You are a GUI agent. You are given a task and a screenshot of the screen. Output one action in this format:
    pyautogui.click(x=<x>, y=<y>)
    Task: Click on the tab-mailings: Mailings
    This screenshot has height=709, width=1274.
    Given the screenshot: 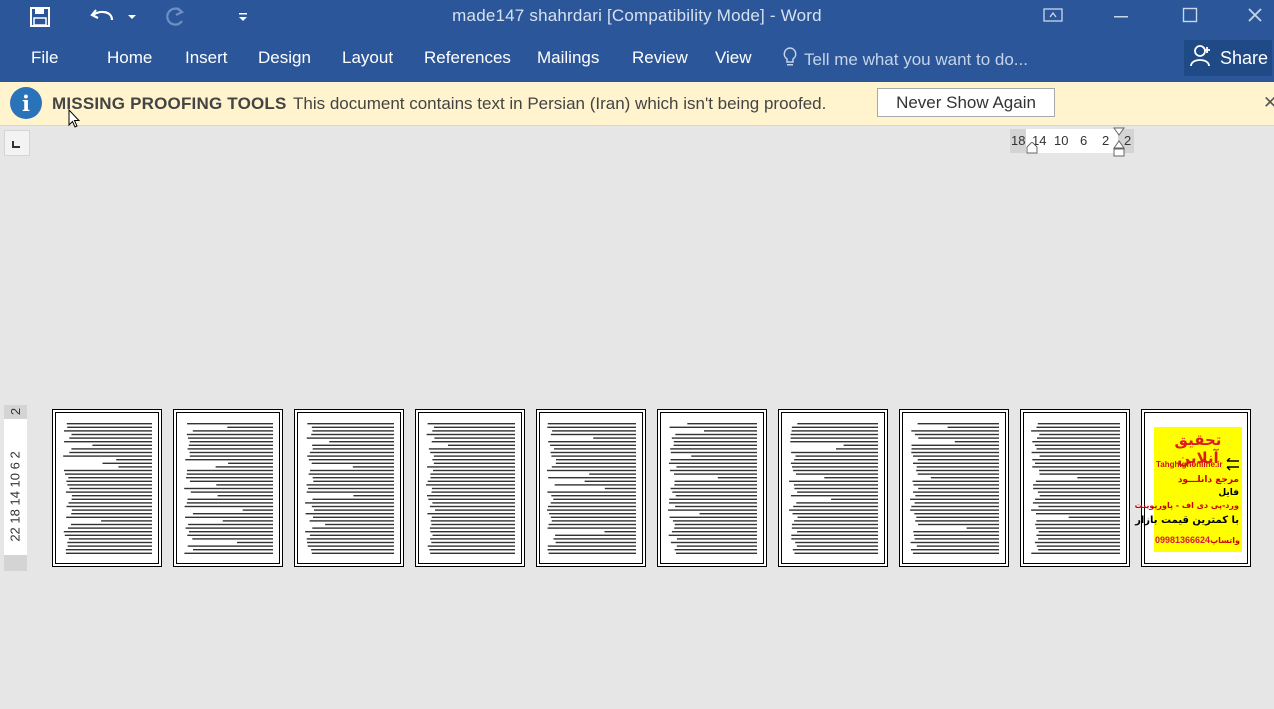 What is the action you would take?
    pyautogui.click(x=568, y=58)
    